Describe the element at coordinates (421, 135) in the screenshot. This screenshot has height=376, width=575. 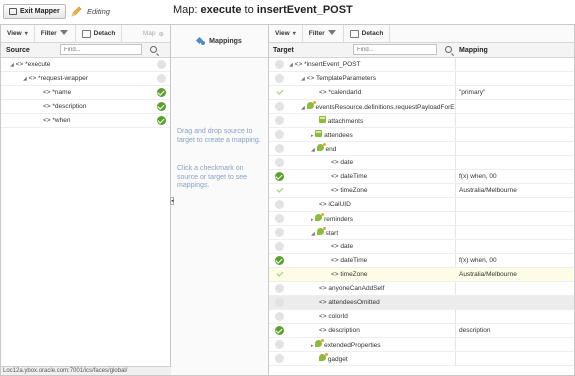
I see `target-row: ▸ attendees` at that location.